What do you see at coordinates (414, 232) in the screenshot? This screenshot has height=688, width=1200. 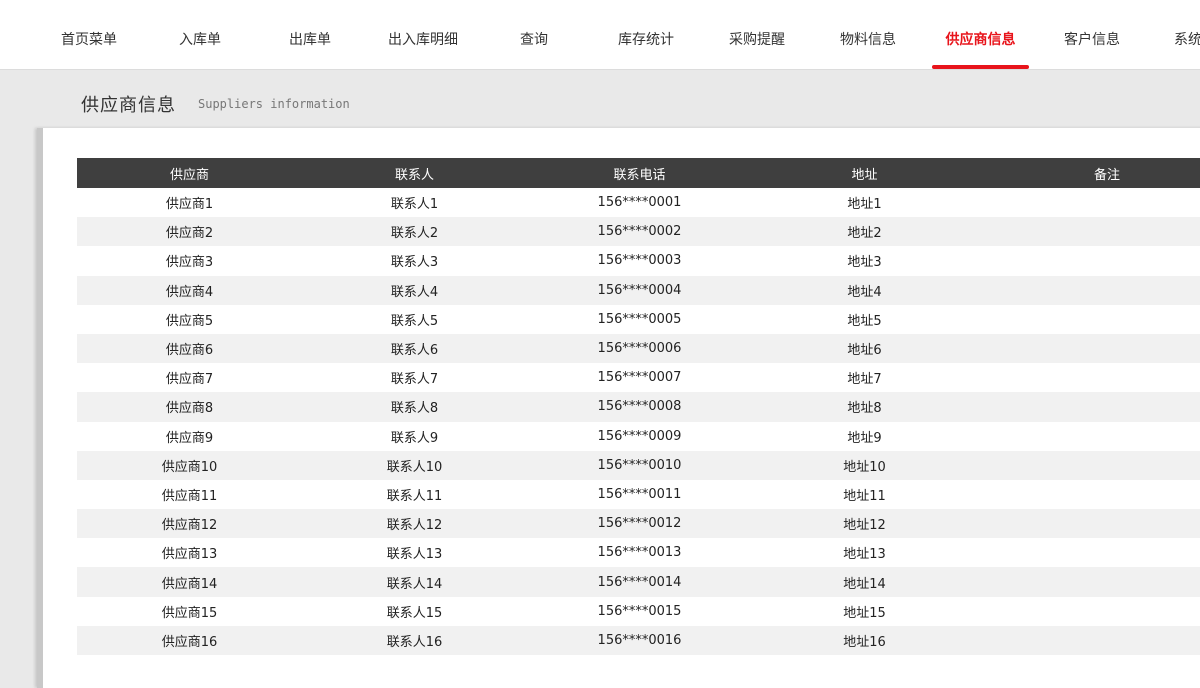 I see `cell-contact: 联系人2` at bounding box center [414, 232].